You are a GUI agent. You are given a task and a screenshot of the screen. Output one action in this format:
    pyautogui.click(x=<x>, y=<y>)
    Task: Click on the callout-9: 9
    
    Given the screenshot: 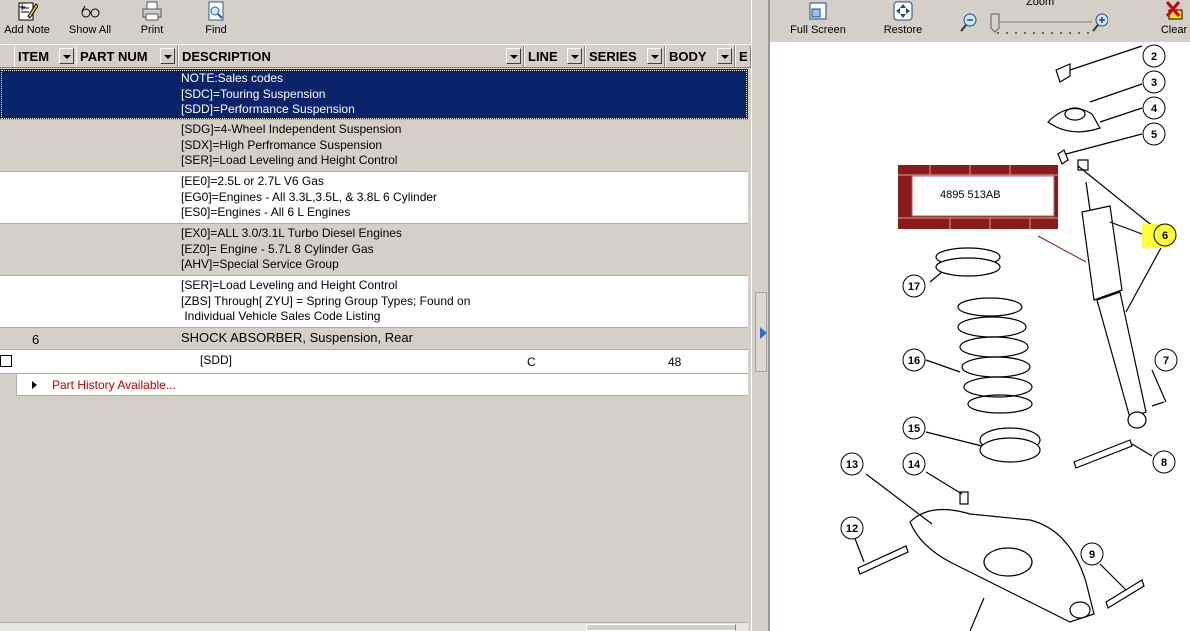 What is the action you would take?
    pyautogui.click(x=1092, y=554)
    